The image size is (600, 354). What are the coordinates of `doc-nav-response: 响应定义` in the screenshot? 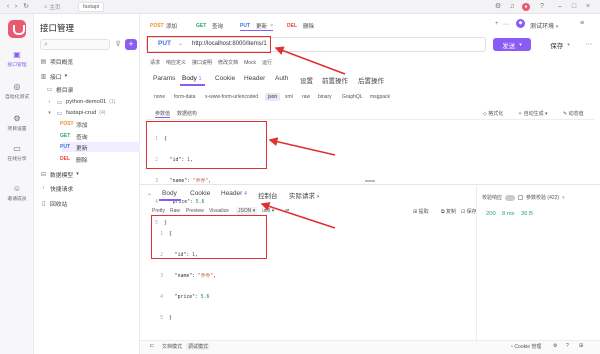 It's located at (176, 62).